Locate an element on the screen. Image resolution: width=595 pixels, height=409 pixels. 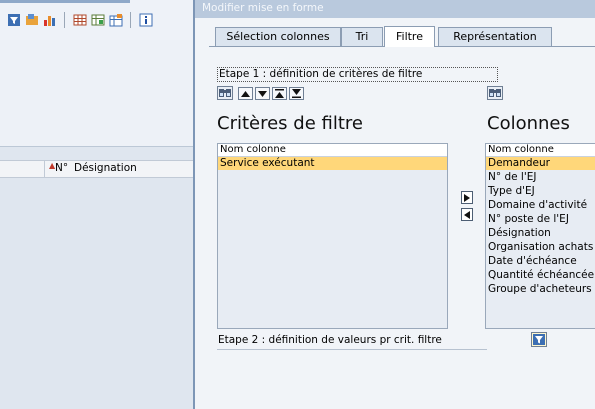
background-toolbar is located at coordinates (96, 20).